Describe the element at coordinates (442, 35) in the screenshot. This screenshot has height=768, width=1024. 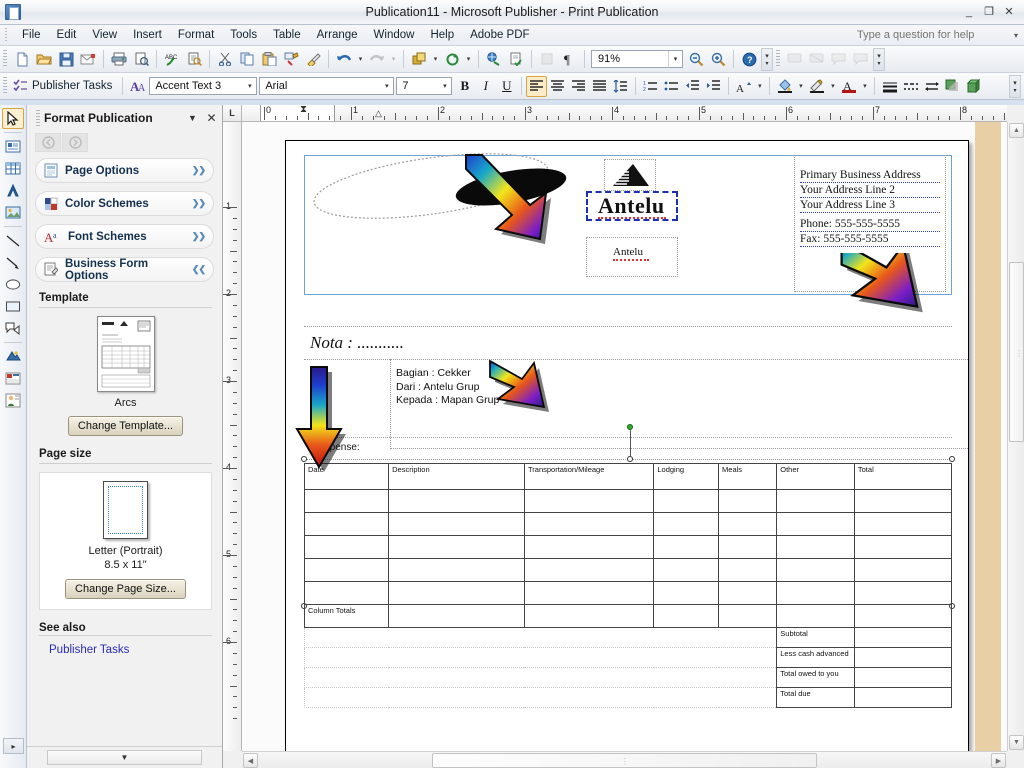
I see `menu-help: Help` at that location.